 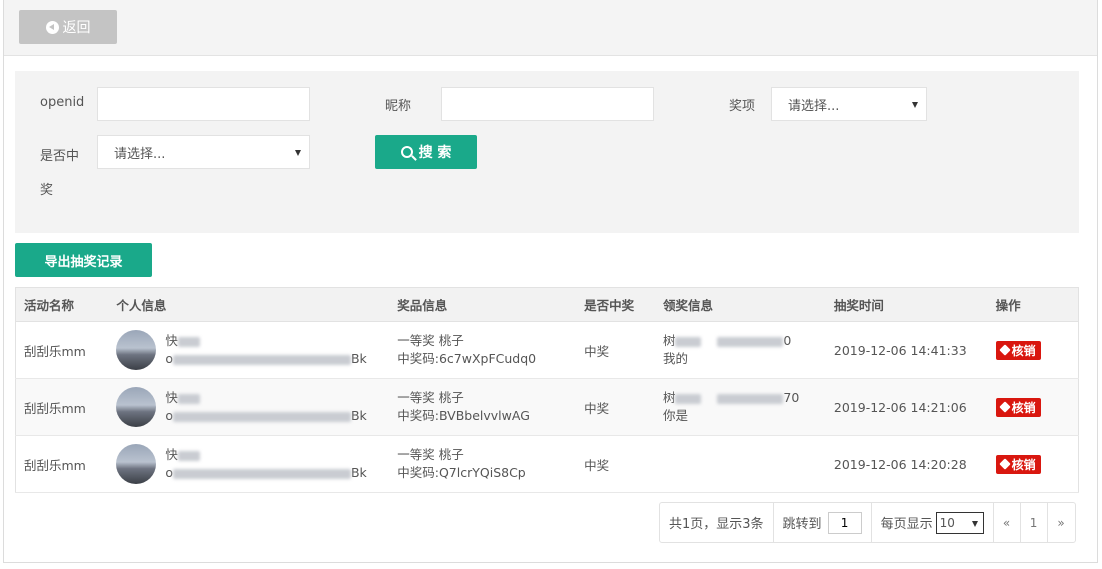 I want to click on top-toolbar: 返回, so click(x=550, y=28).